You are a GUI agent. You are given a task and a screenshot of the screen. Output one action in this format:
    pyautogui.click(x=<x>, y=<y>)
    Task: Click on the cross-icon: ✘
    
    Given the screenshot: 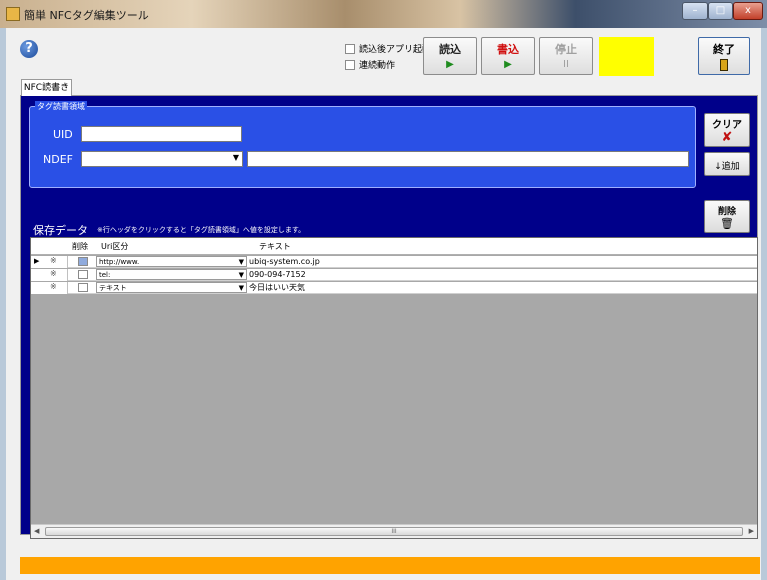 What is the action you would take?
    pyautogui.click(x=727, y=137)
    